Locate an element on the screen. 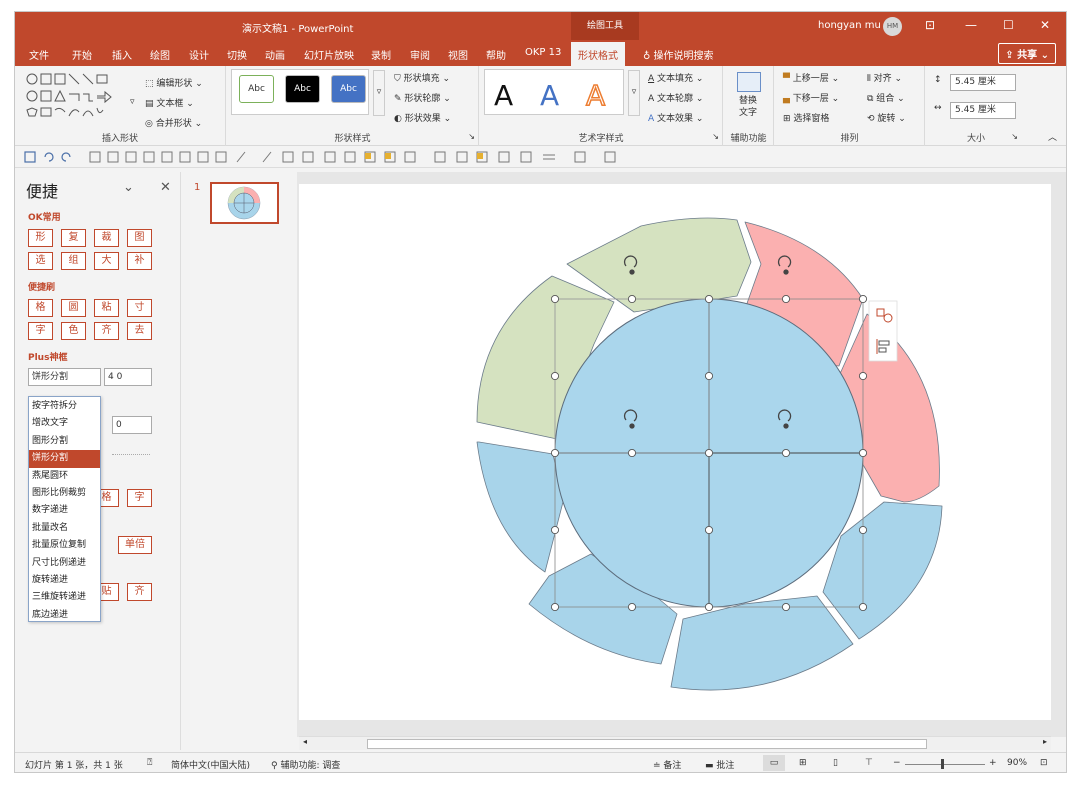 The height and width of the screenshot is (786, 1080). scrollbar-thumb is located at coordinates (647, 744).